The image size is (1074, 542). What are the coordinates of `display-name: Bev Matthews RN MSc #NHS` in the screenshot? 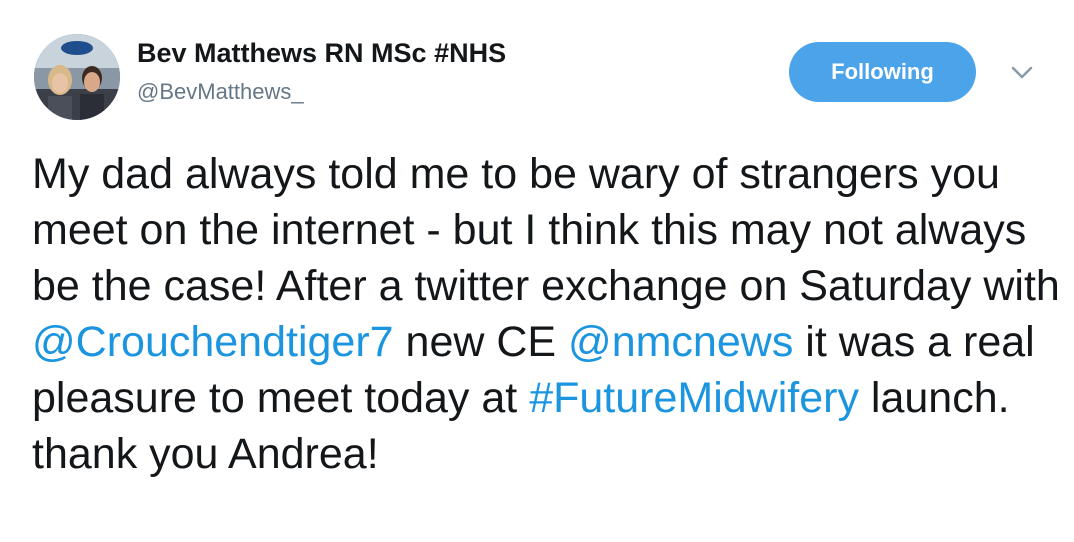 It's located at (321, 53).